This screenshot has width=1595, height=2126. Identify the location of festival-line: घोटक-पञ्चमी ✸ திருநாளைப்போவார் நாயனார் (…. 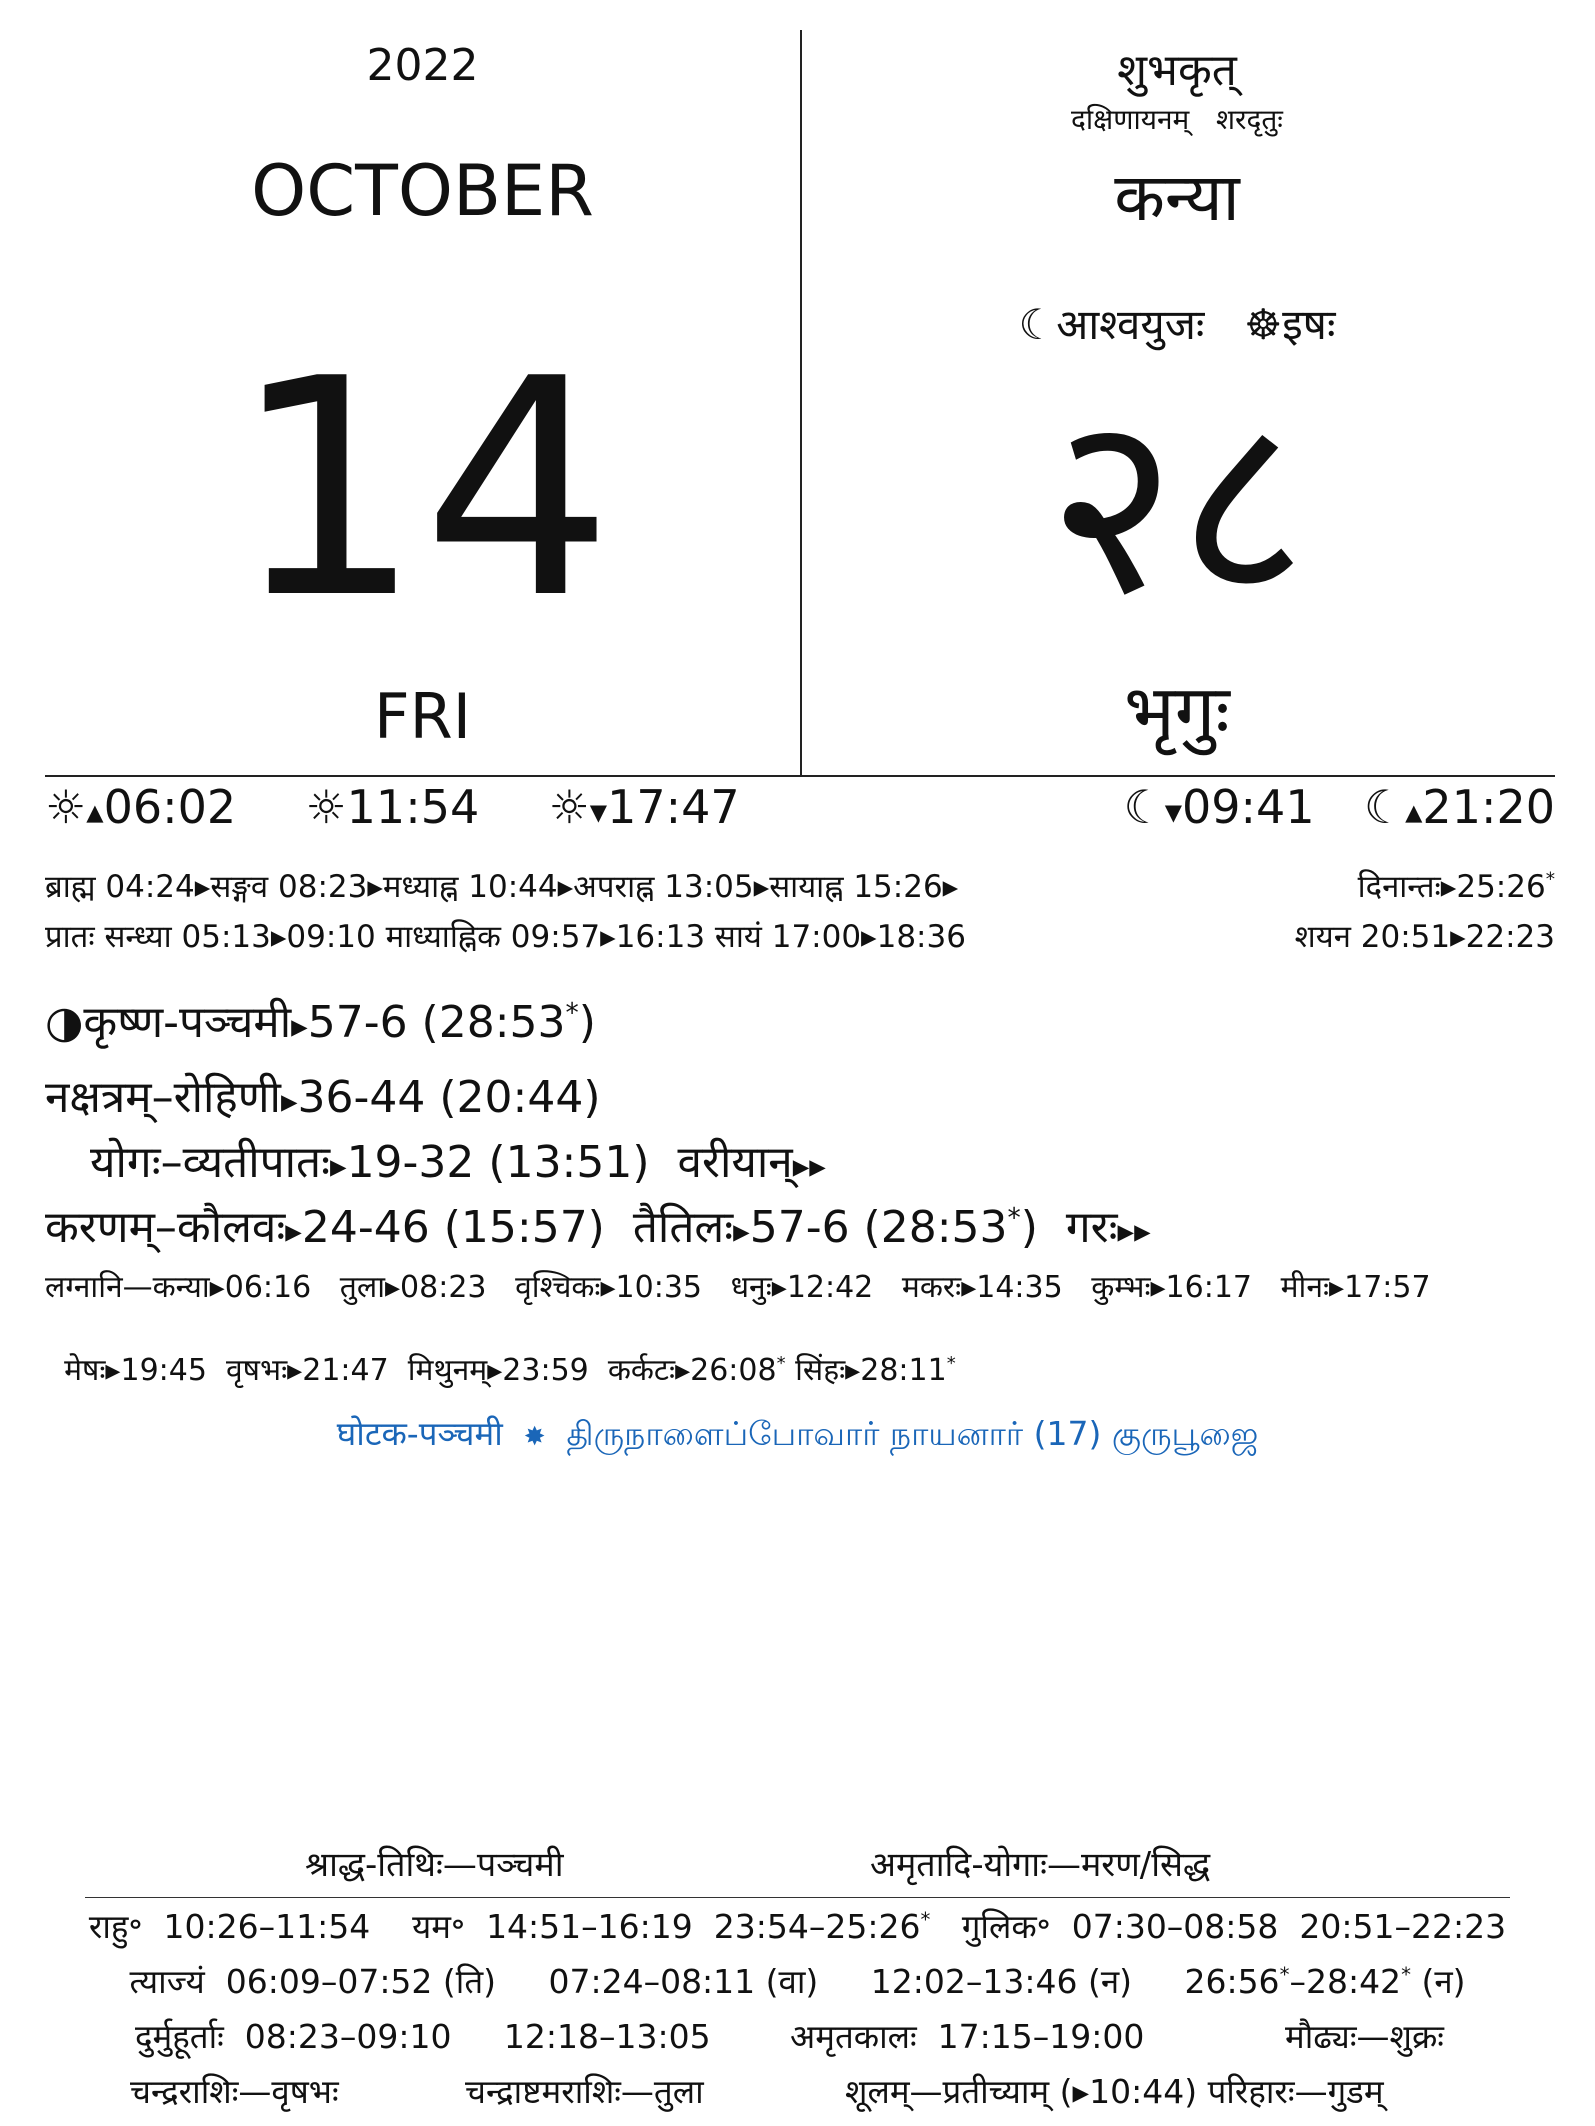
(797, 1434).